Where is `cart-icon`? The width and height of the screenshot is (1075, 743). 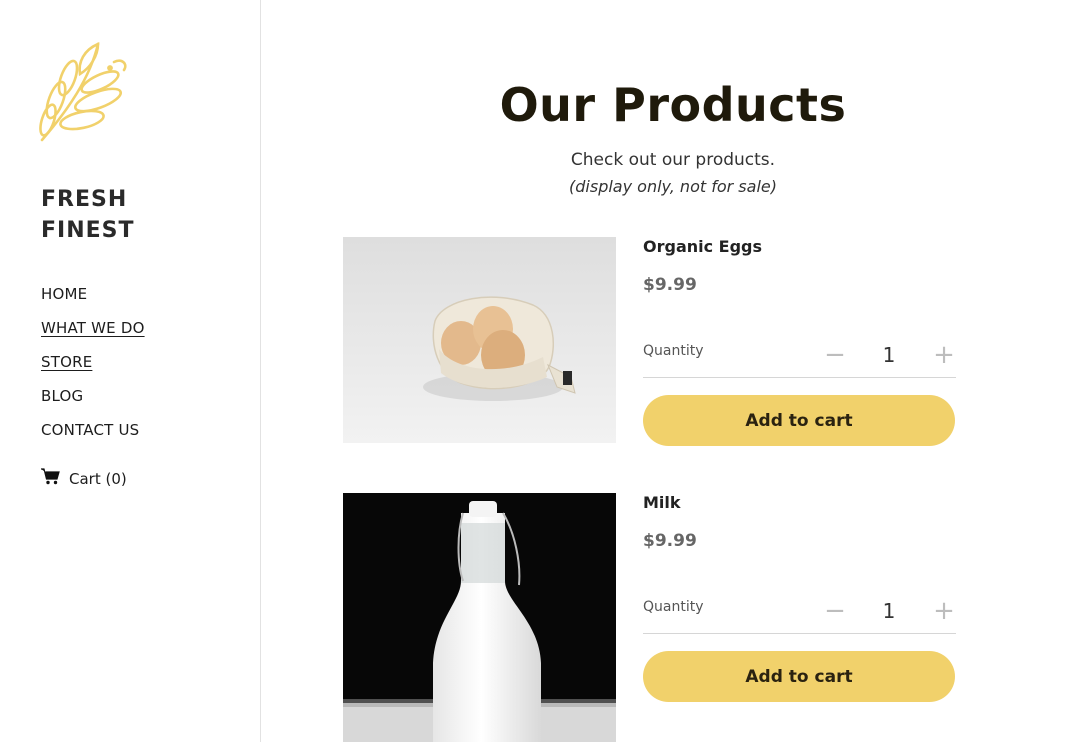
cart-icon is located at coordinates (55, 478).